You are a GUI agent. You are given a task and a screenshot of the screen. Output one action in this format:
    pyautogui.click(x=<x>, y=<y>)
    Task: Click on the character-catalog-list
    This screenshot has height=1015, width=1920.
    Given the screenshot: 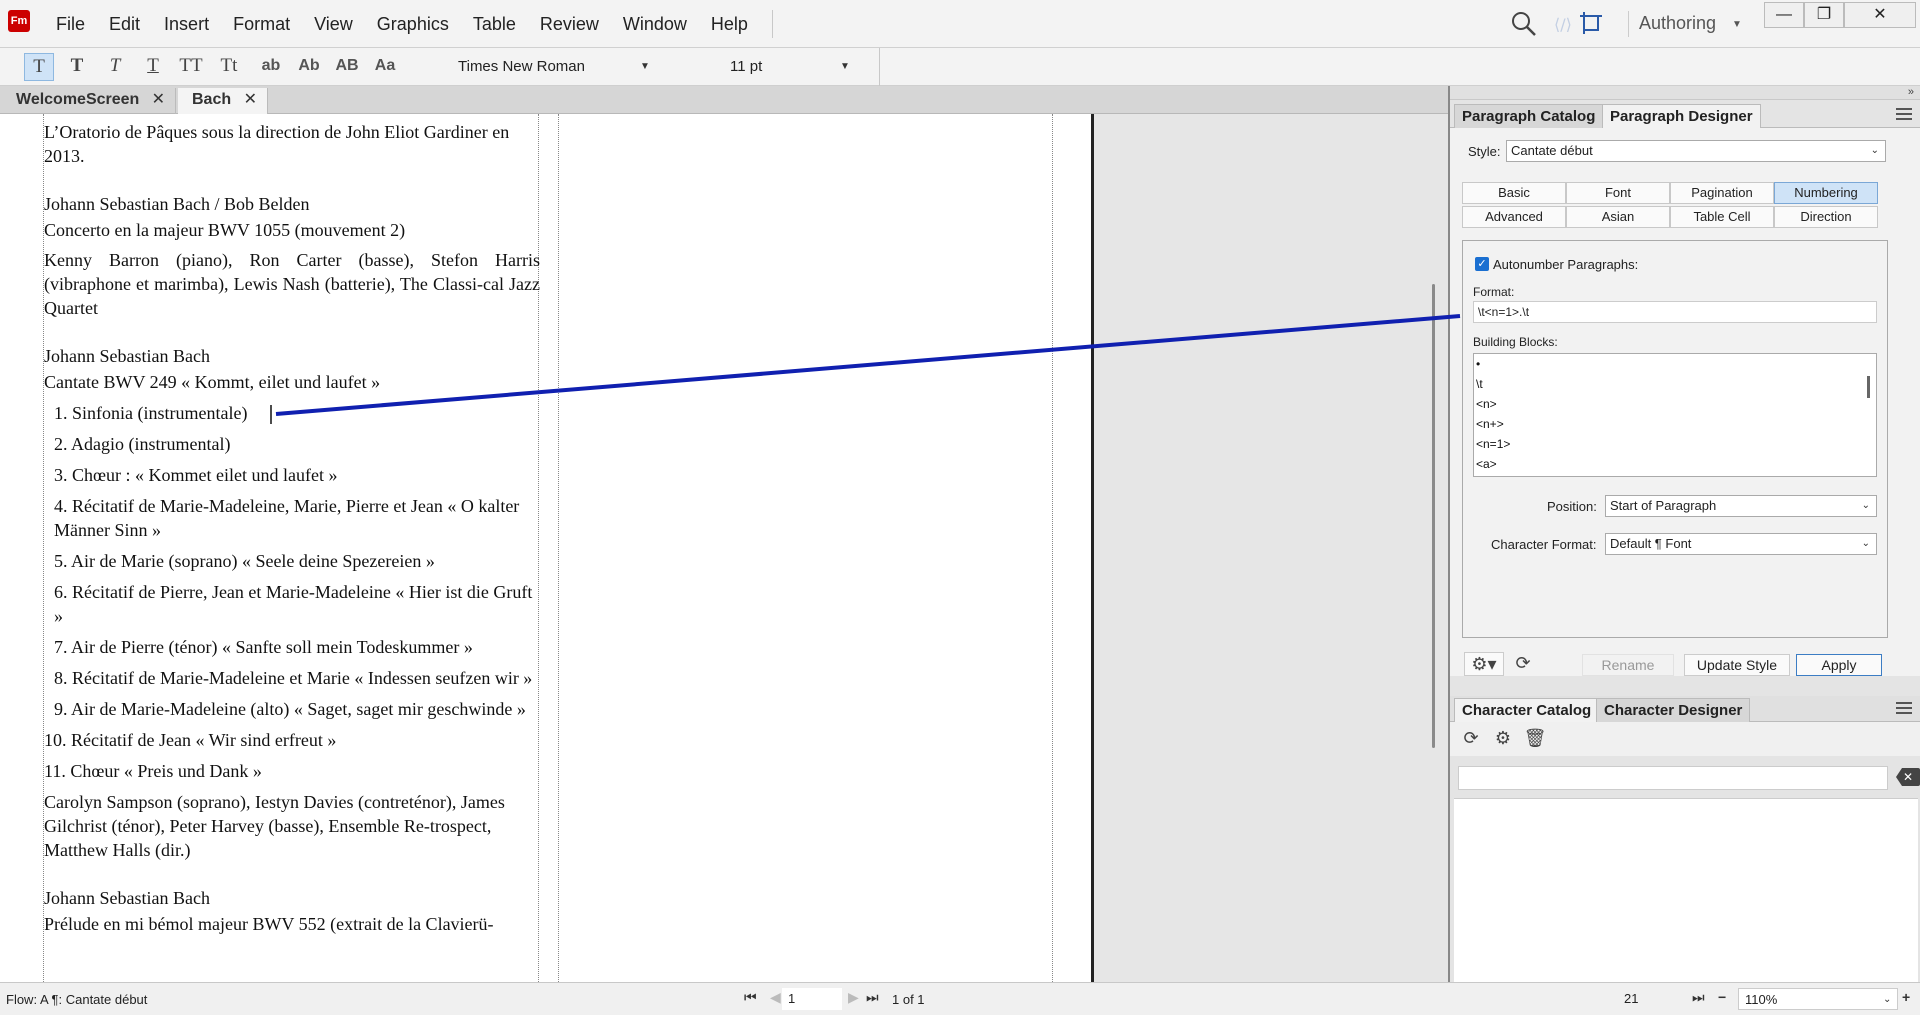 What is the action you would take?
    pyautogui.click(x=1686, y=890)
    